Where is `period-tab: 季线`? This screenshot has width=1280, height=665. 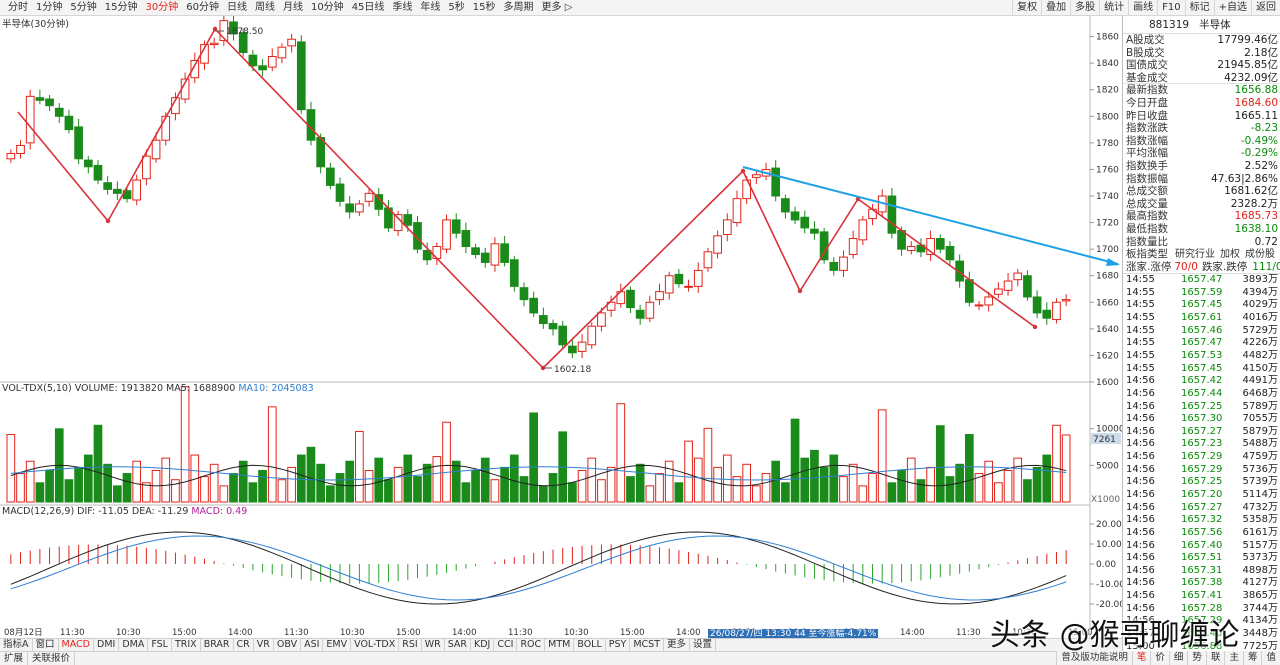 period-tab: 季线 is located at coordinates (402, 8).